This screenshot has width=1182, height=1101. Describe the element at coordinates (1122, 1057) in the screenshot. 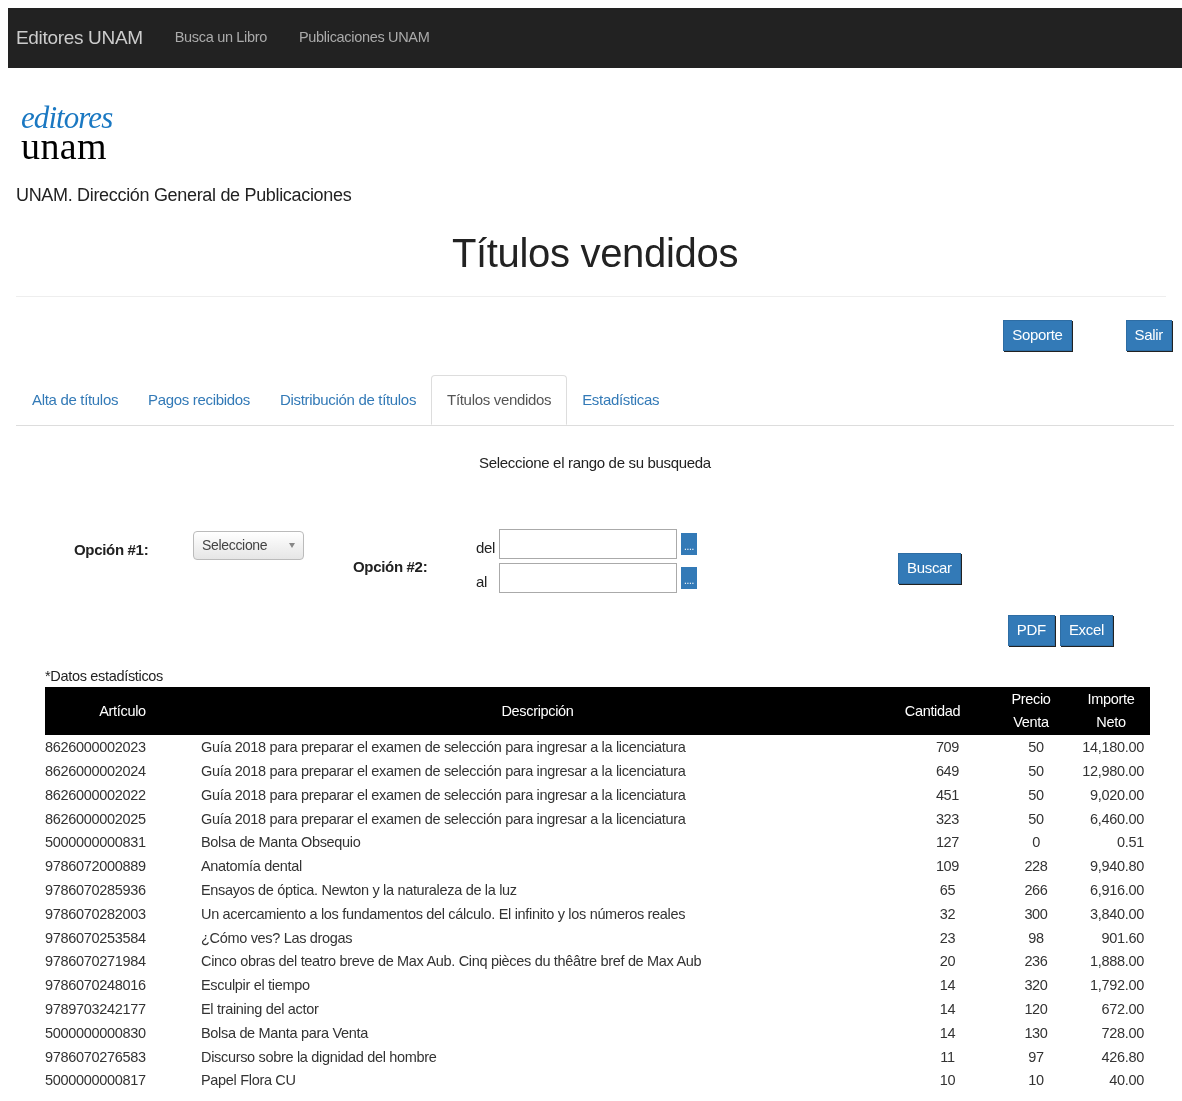

I see `table-cell-text: 426.80` at that location.